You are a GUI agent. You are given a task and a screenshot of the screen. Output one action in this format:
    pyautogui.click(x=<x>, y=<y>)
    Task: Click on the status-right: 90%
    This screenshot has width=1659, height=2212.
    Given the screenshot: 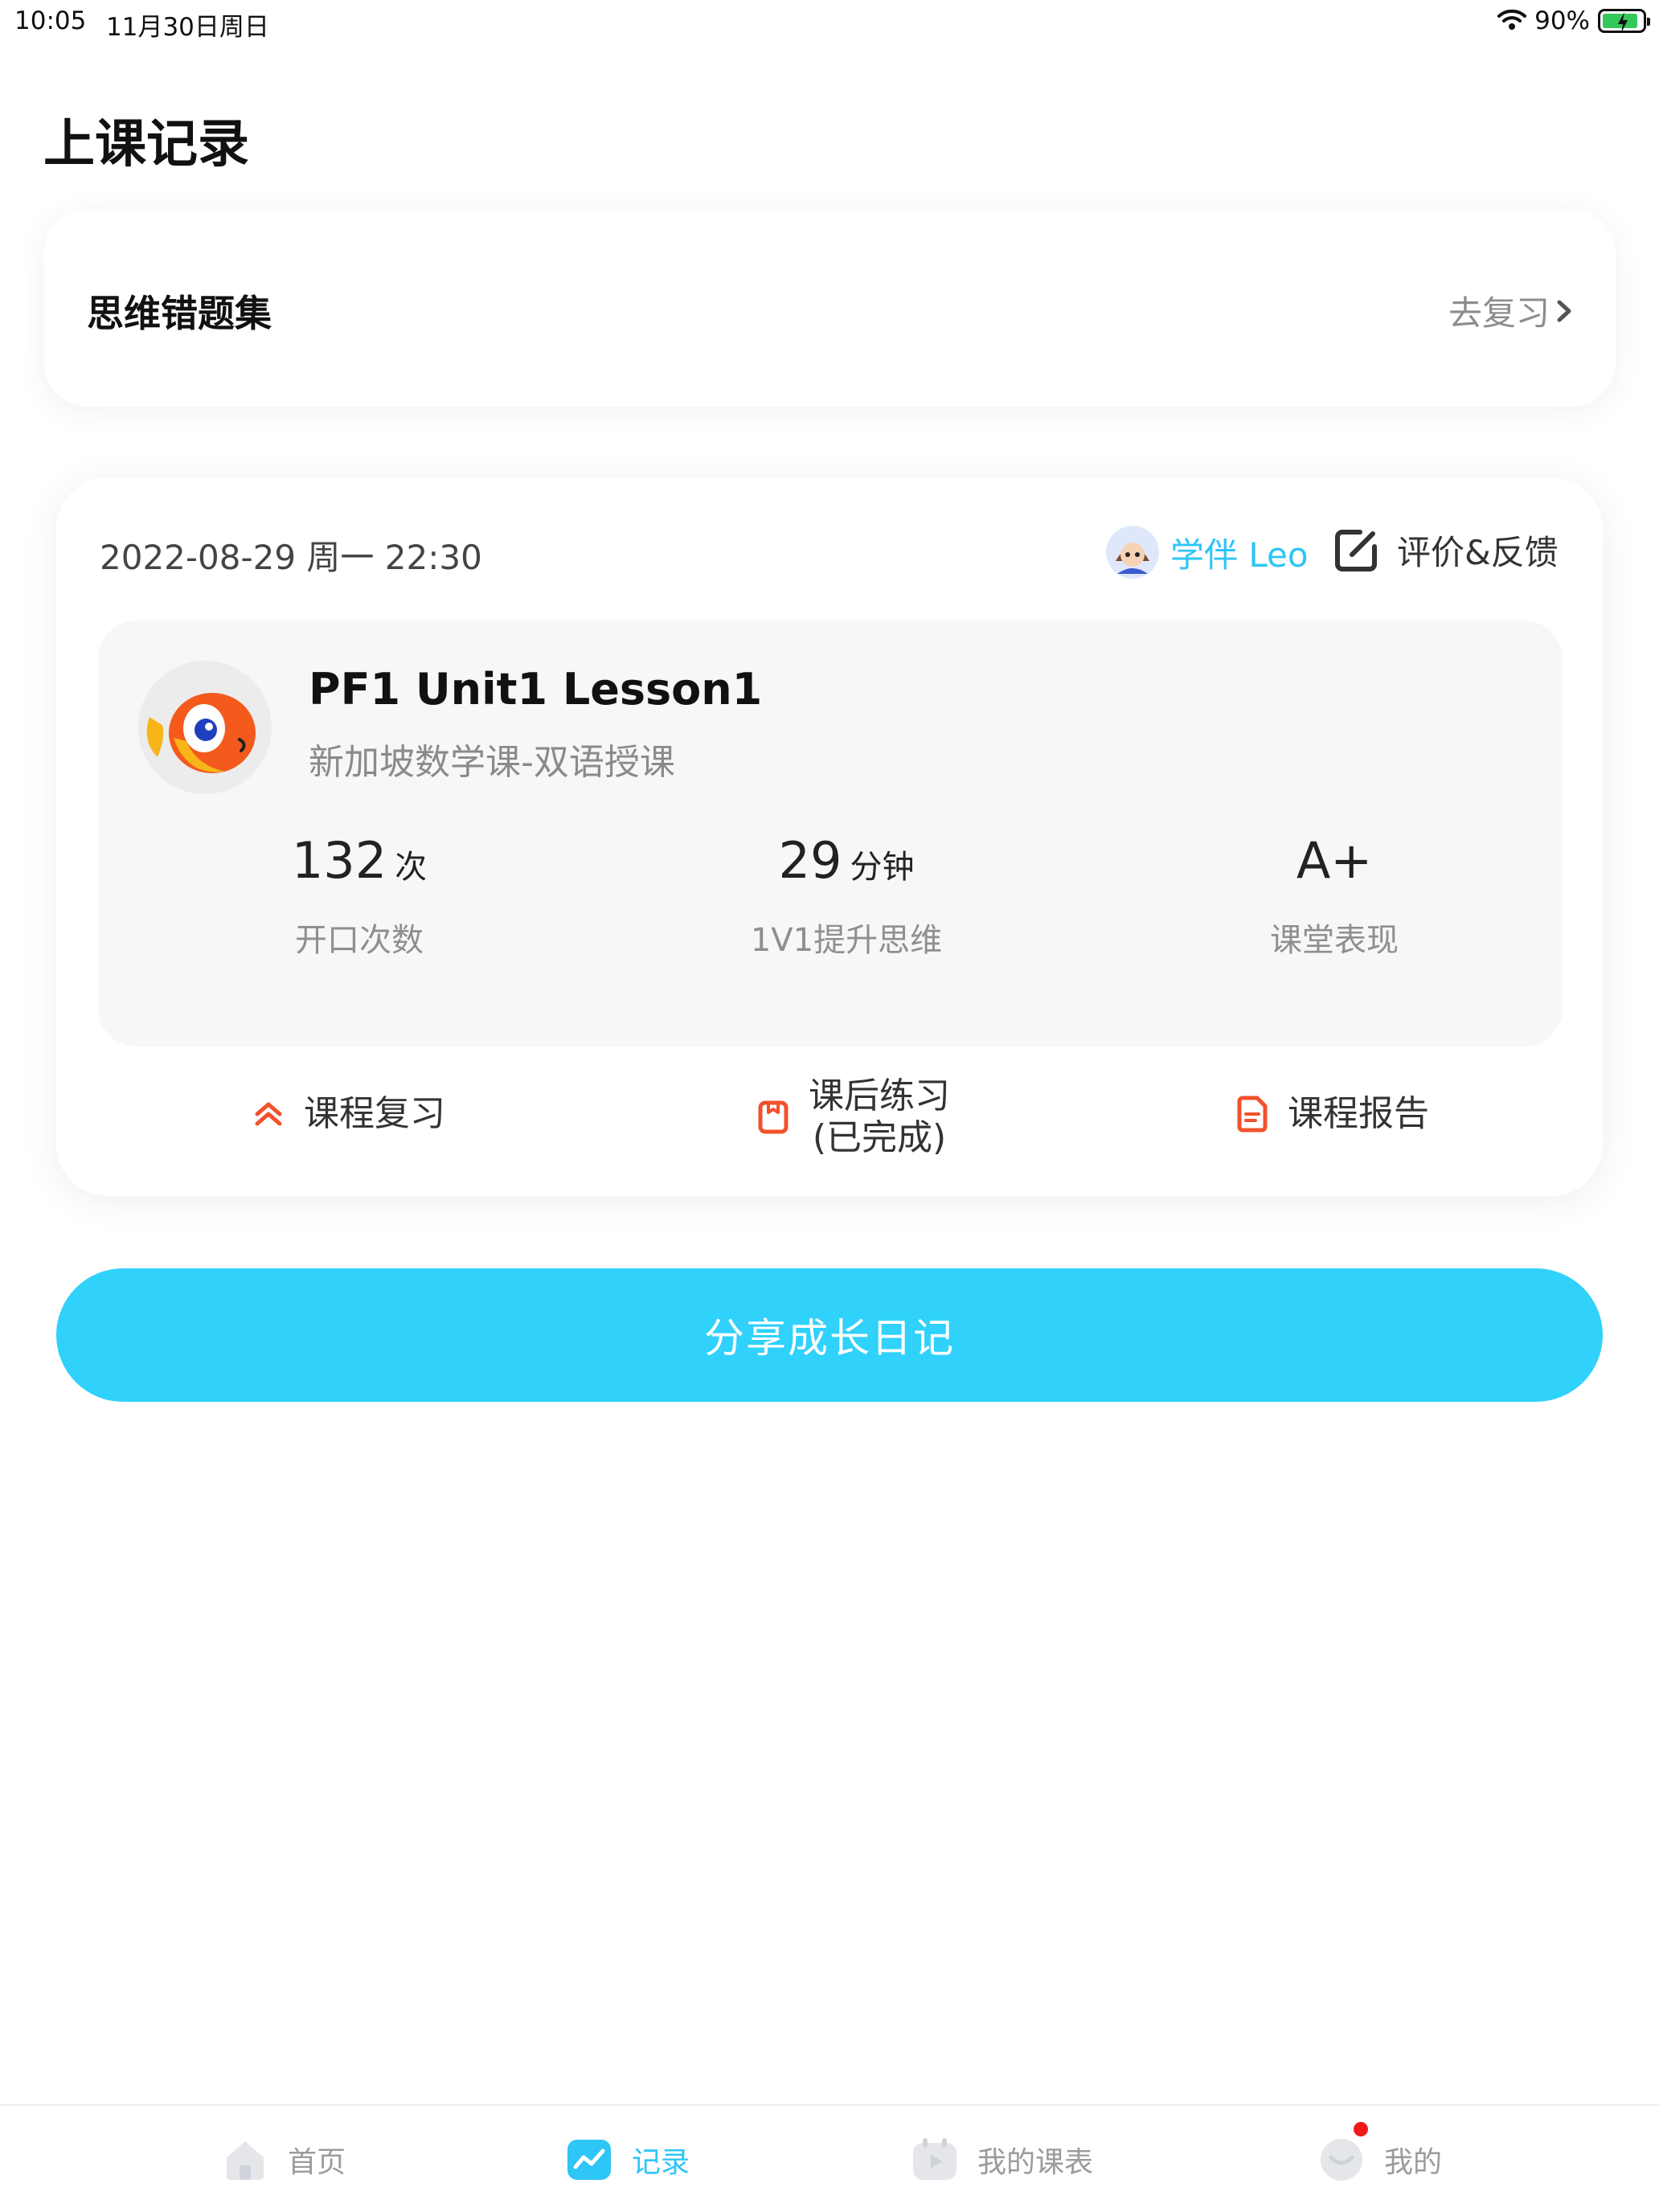 What is the action you would take?
    pyautogui.click(x=1573, y=21)
    